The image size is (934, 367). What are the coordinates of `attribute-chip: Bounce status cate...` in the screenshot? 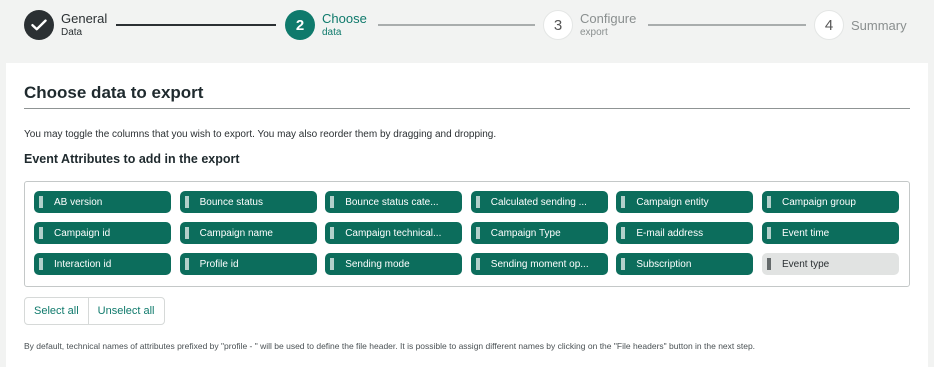 It's located at (394, 202).